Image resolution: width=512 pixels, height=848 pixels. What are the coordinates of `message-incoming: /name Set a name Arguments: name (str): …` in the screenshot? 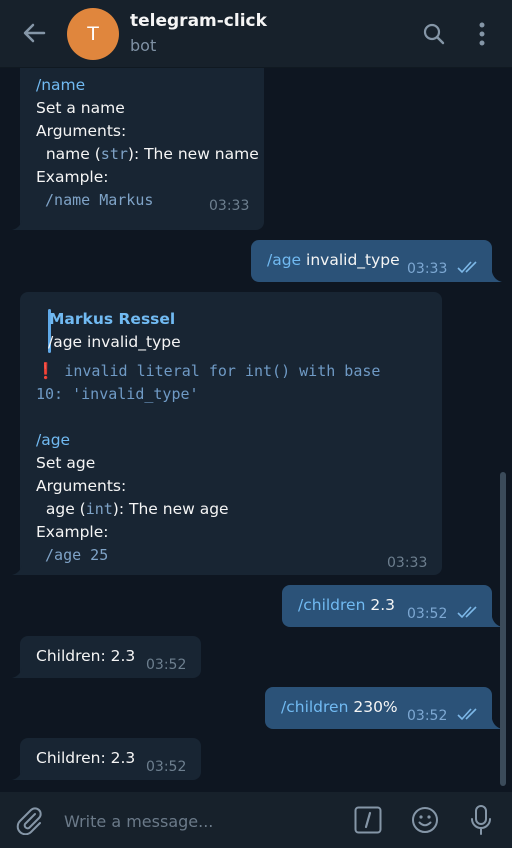 It's located at (142, 149).